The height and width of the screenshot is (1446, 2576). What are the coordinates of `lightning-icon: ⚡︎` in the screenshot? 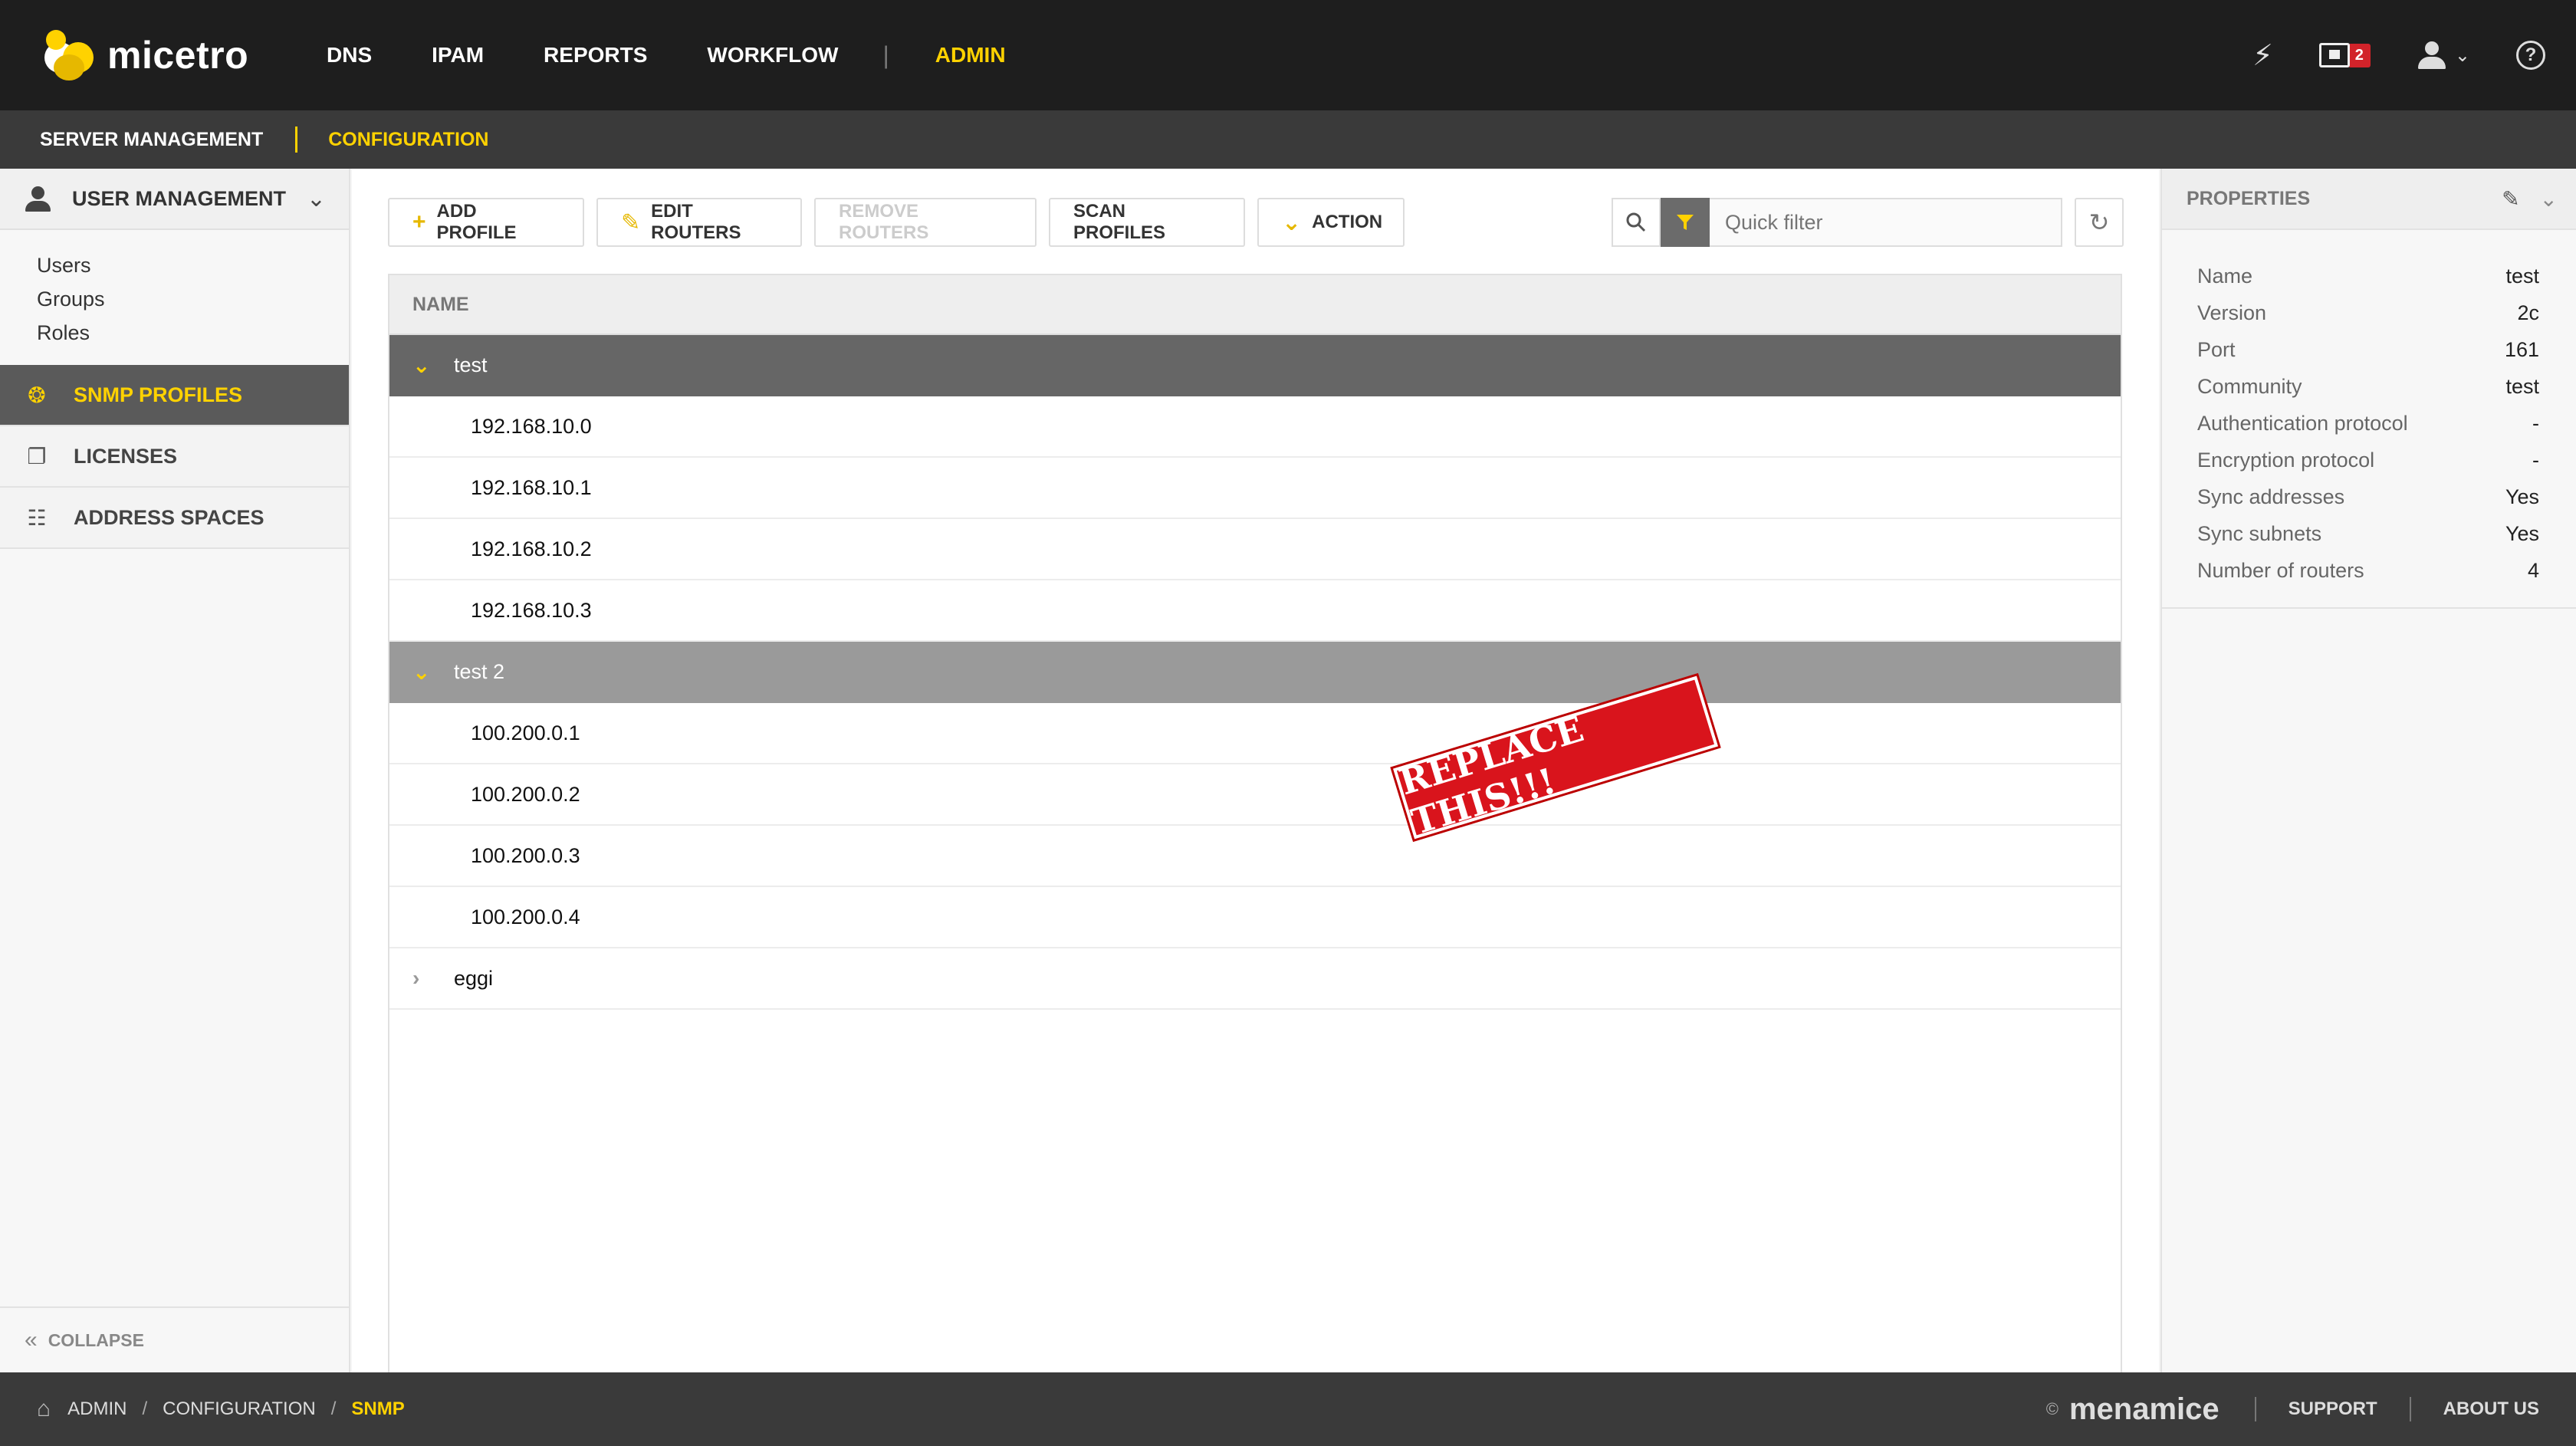 It's located at (2262, 56).